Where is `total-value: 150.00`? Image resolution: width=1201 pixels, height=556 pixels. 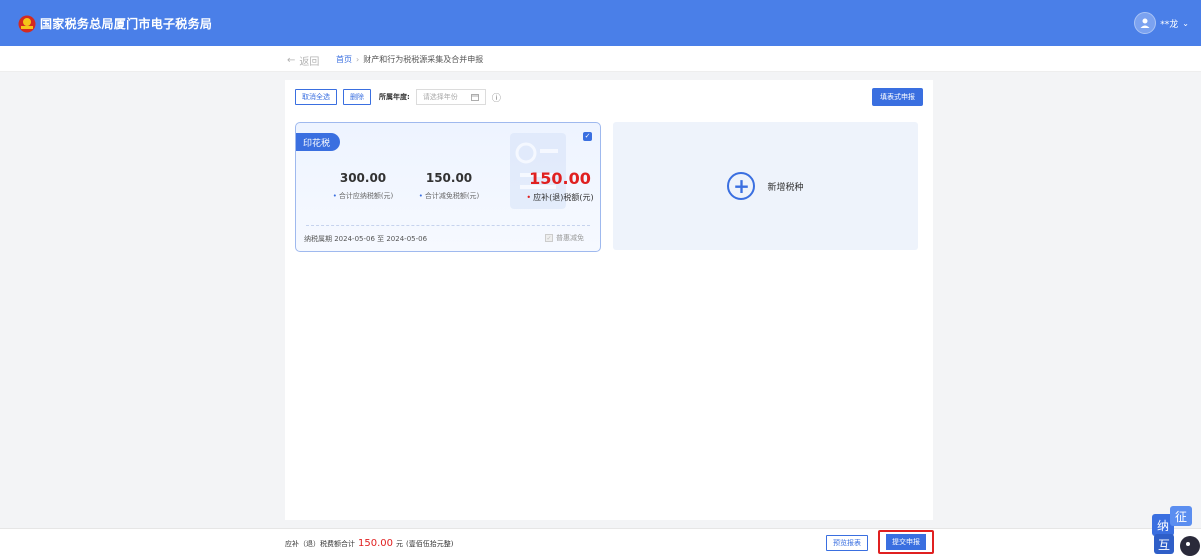
total-value: 150.00 is located at coordinates (375, 543).